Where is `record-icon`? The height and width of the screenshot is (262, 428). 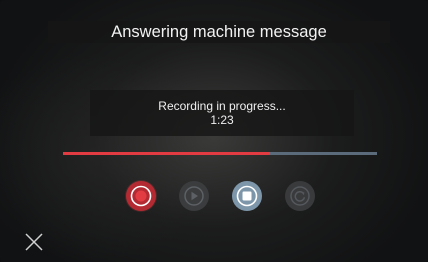
record-icon is located at coordinates (141, 196).